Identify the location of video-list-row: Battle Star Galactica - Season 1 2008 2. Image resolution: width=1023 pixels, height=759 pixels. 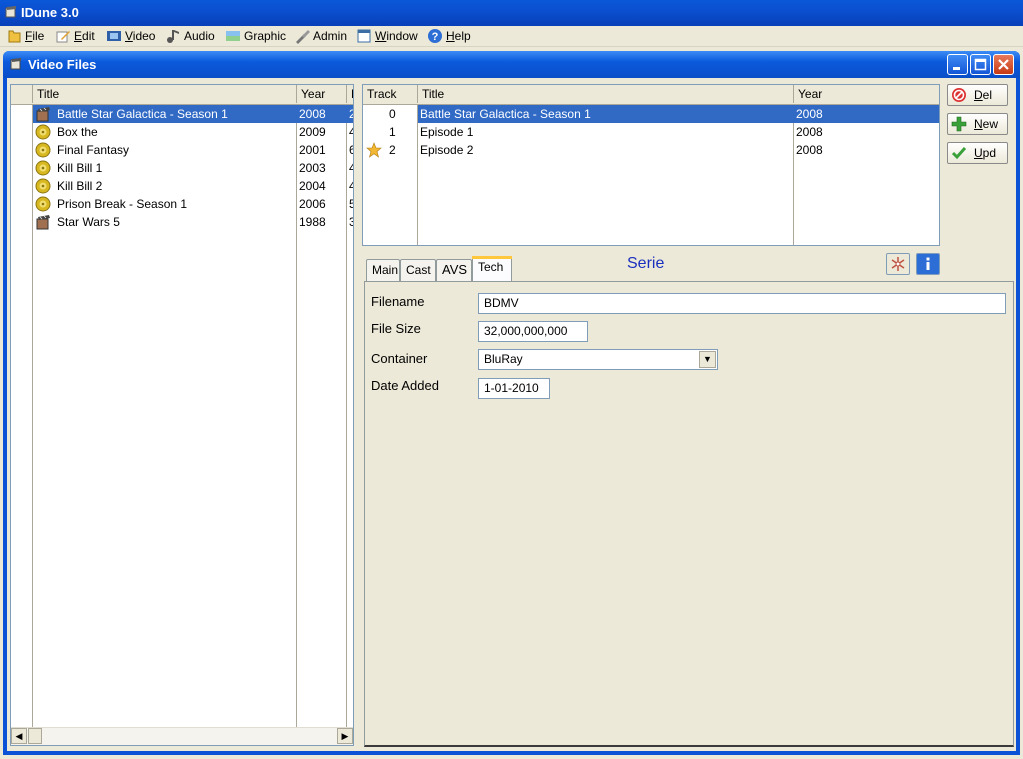
(193, 114).